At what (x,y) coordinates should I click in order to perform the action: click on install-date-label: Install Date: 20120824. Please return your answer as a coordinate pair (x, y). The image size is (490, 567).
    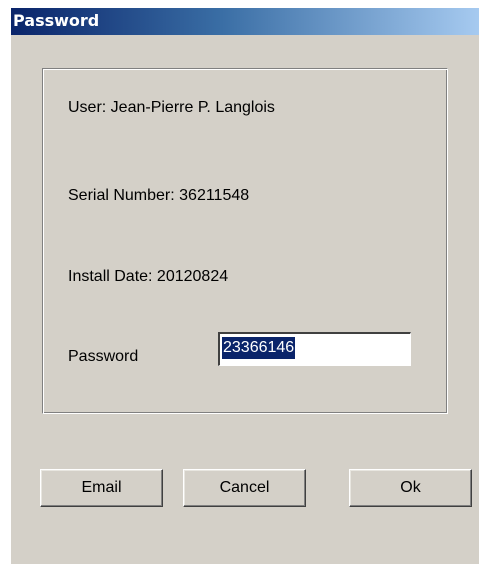
    Looking at the image, I should click on (148, 276).